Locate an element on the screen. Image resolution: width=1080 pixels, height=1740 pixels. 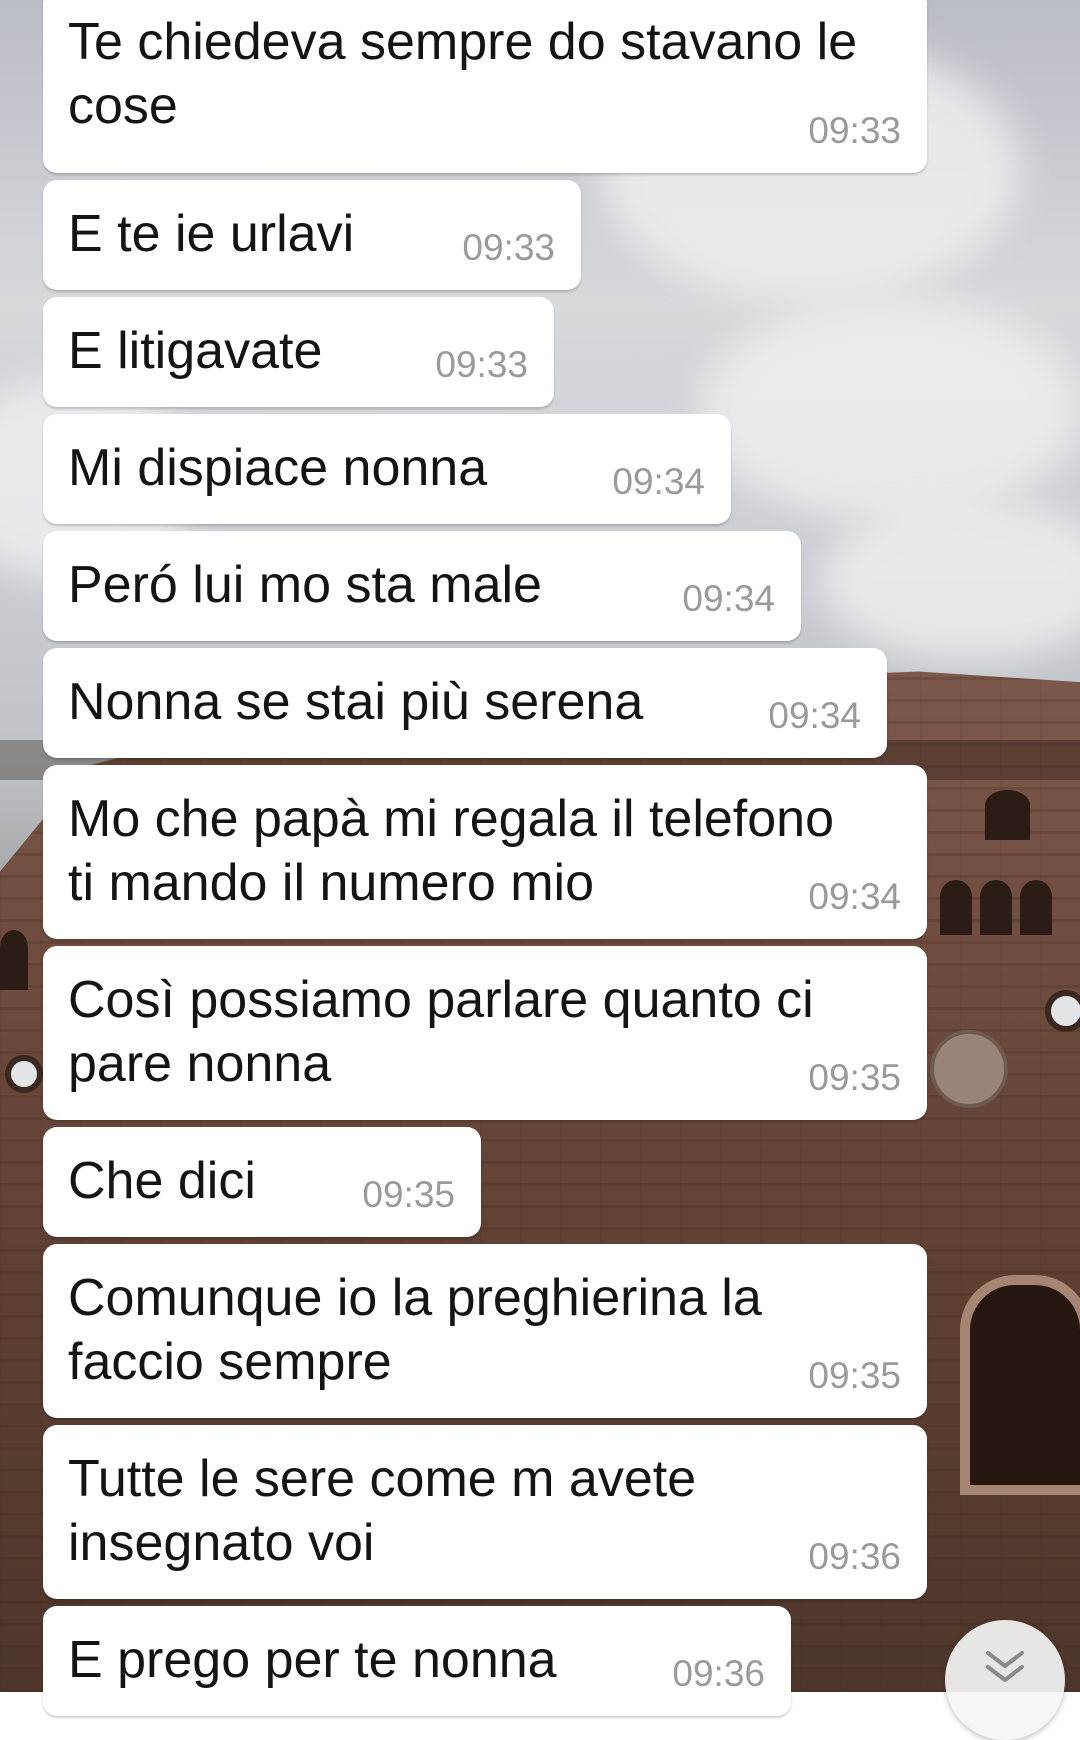
message-text: E litigavate is located at coordinates (195, 351).